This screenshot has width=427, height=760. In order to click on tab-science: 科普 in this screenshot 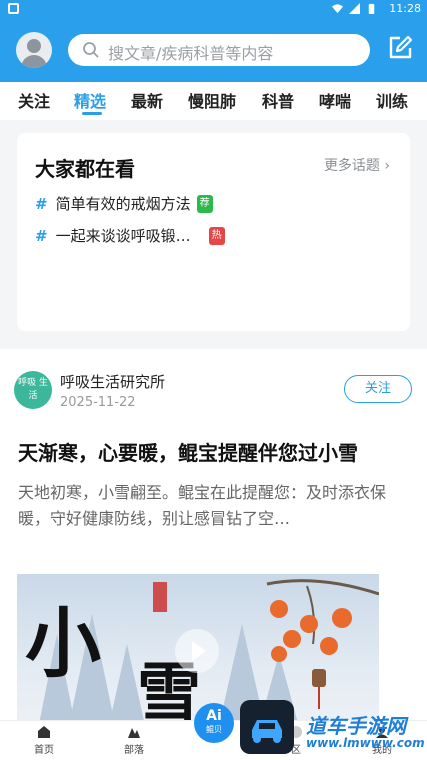, I will do `click(278, 100)`.